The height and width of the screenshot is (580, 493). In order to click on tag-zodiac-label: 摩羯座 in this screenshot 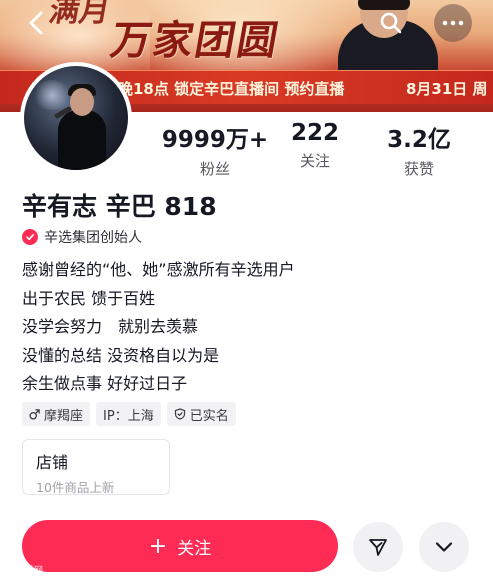, I will do `click(64, 416)`.